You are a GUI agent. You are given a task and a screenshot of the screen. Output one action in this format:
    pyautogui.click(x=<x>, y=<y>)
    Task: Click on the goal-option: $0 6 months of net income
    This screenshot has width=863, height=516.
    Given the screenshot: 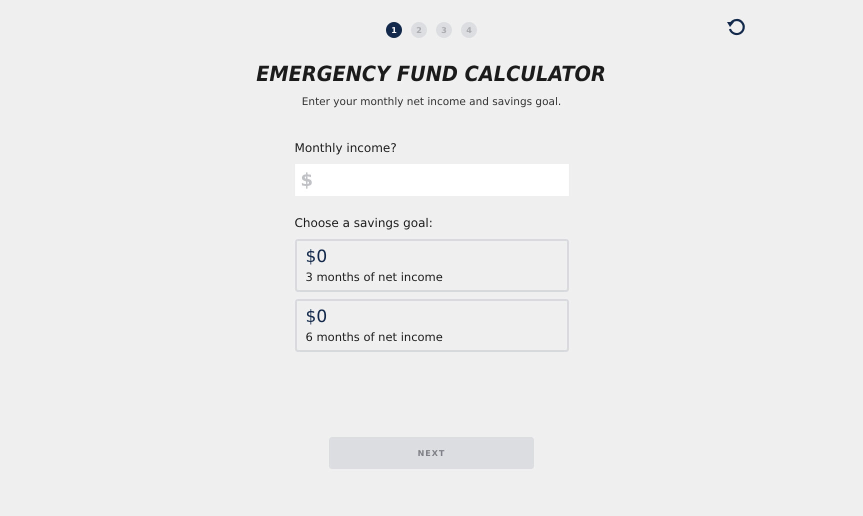 What is the action you would take?
    pyautogui.click(x=431, y=325)
    